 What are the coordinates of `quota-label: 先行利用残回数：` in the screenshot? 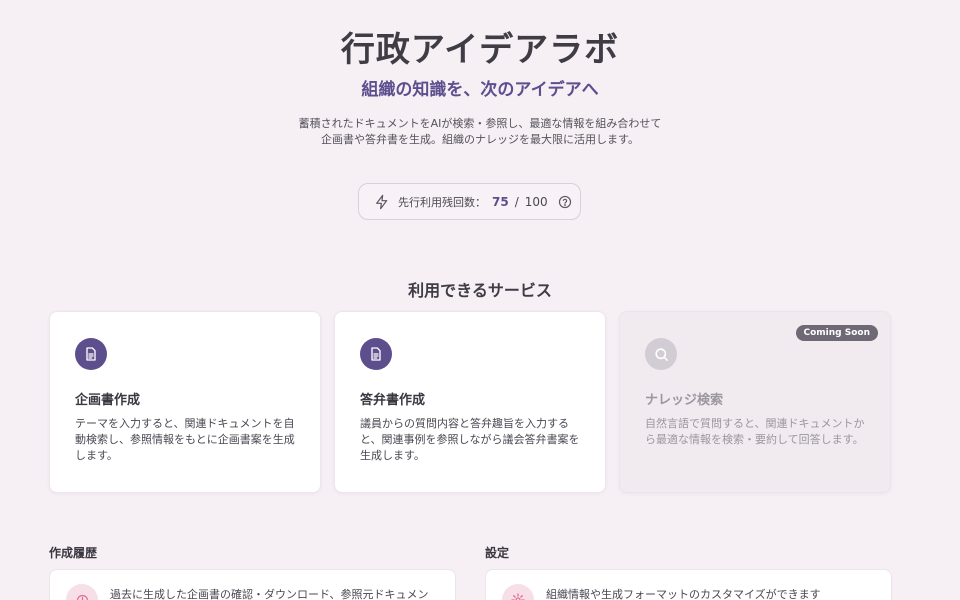 It's located at (442, 202).